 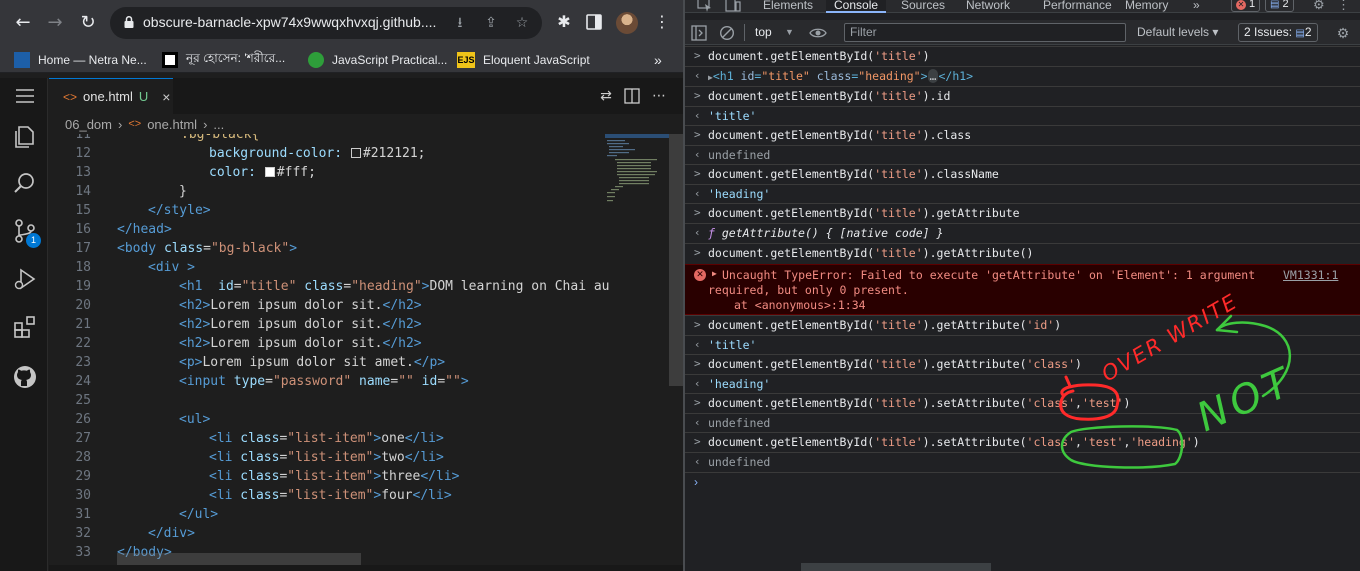 I want to click on issues-label: 2 Issues:, so click(x=1268, y=32).